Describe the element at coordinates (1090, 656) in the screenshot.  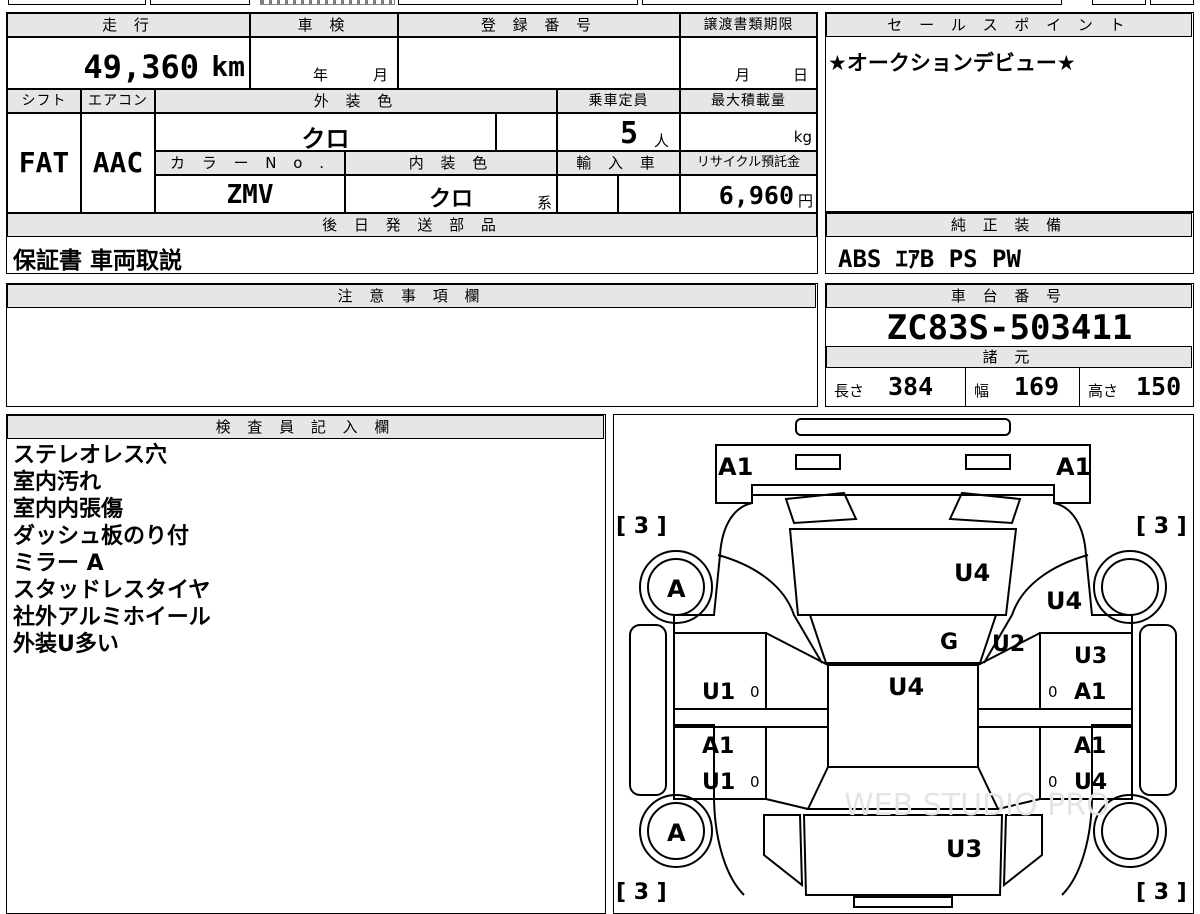
I see `mark-right-front-door-top: U3` at that location.